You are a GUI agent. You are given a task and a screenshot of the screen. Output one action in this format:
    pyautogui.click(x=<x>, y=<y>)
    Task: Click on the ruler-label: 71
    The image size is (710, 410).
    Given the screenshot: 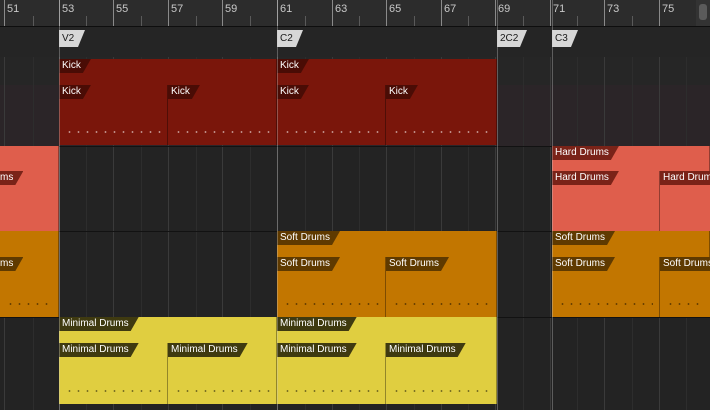 What is the action you would take?
    pyautogui.click(x=559, y=9)
    